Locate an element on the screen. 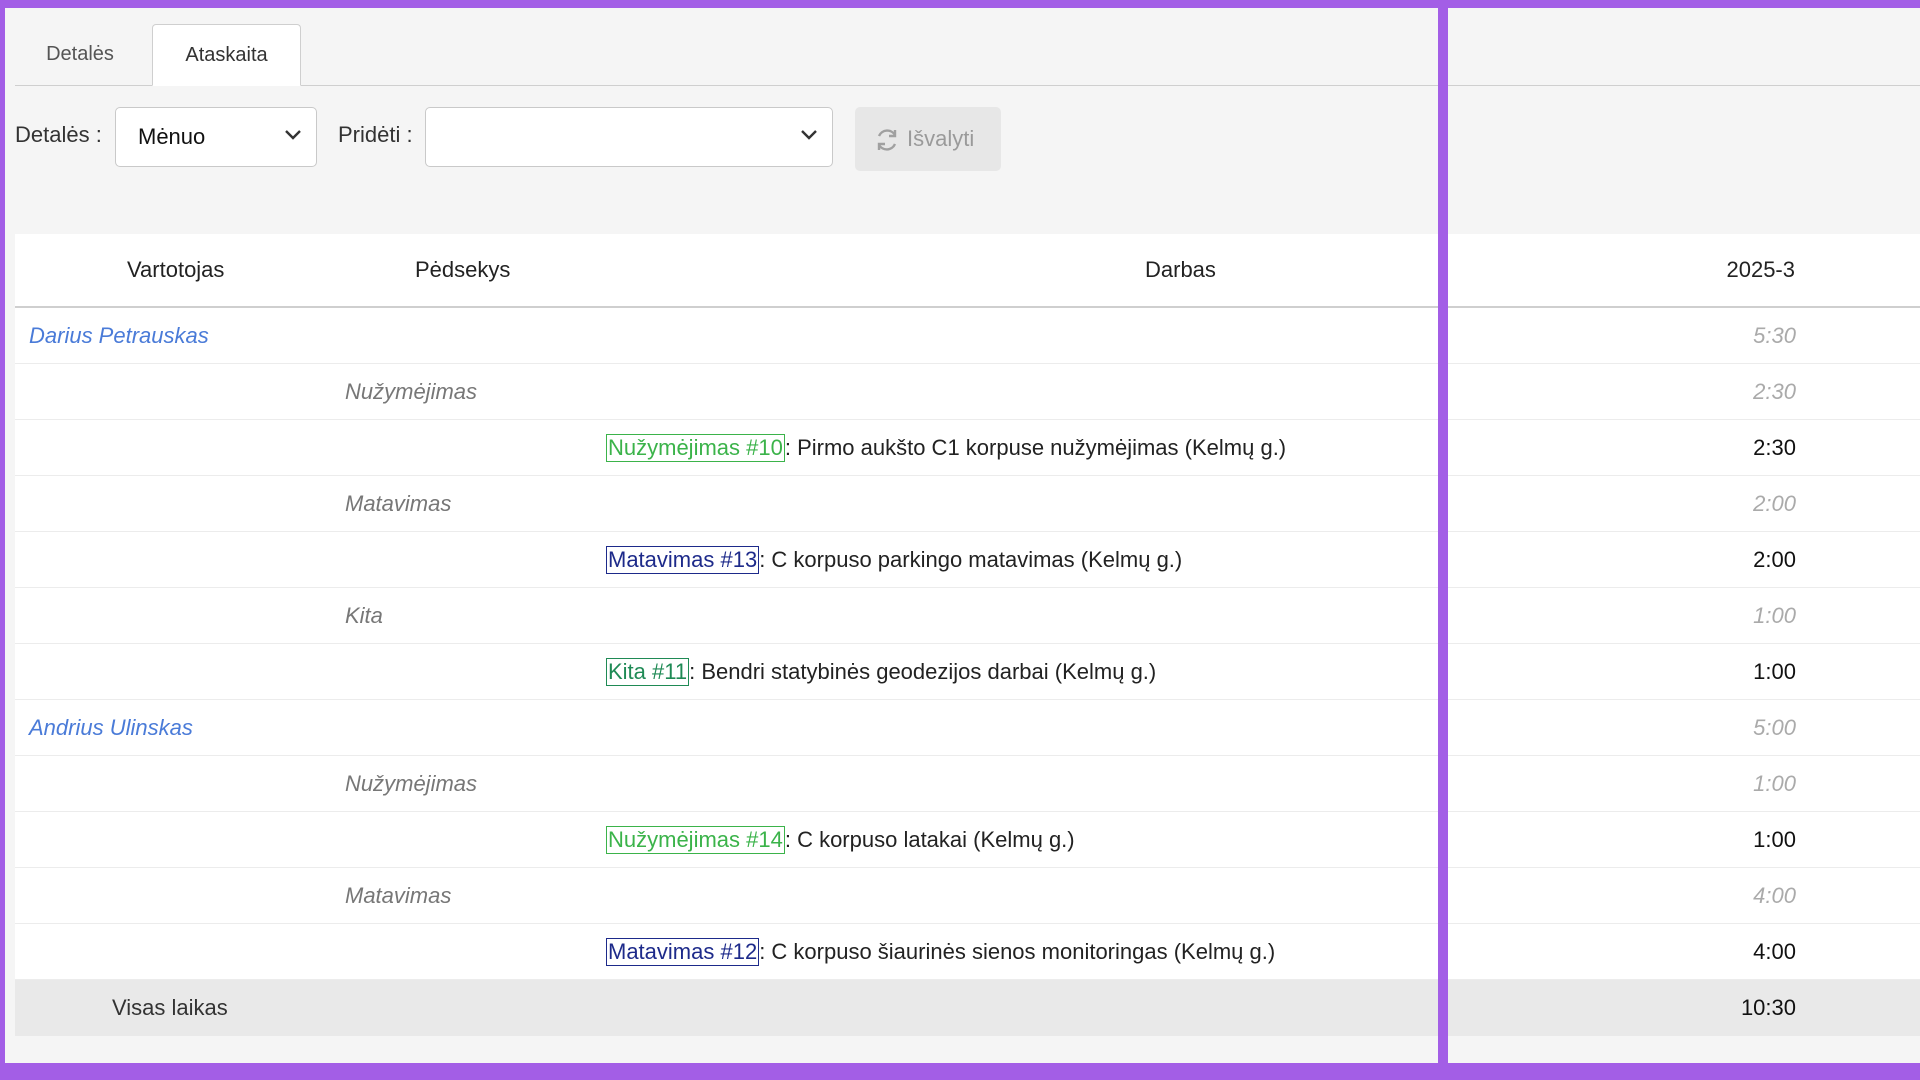  user-link: Andrius Ulinskas is located at coordinates (111, 727).